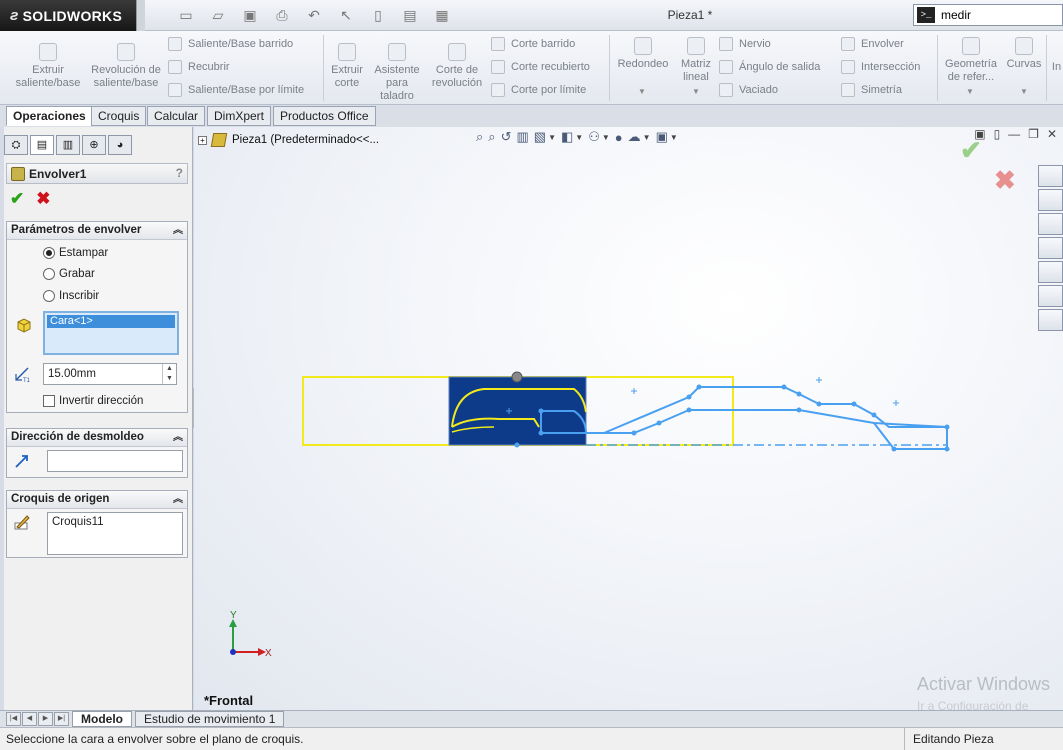 This screenshot has width=1063, height=750. Describe the element at coordinates (23, 375) in the screenshot. I see `thickness-icon: T1` at that location.